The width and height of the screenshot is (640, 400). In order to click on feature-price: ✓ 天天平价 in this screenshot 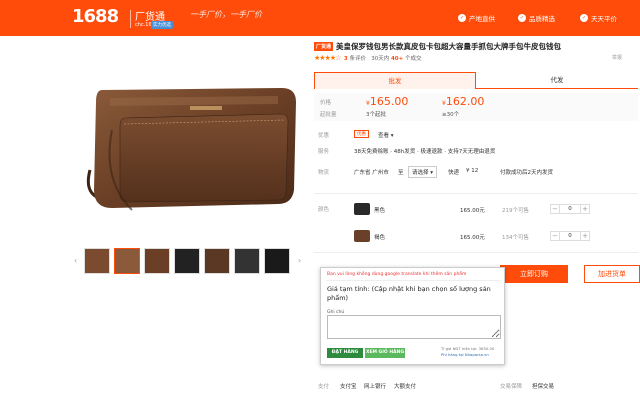, I will do `click(598, 18)`.